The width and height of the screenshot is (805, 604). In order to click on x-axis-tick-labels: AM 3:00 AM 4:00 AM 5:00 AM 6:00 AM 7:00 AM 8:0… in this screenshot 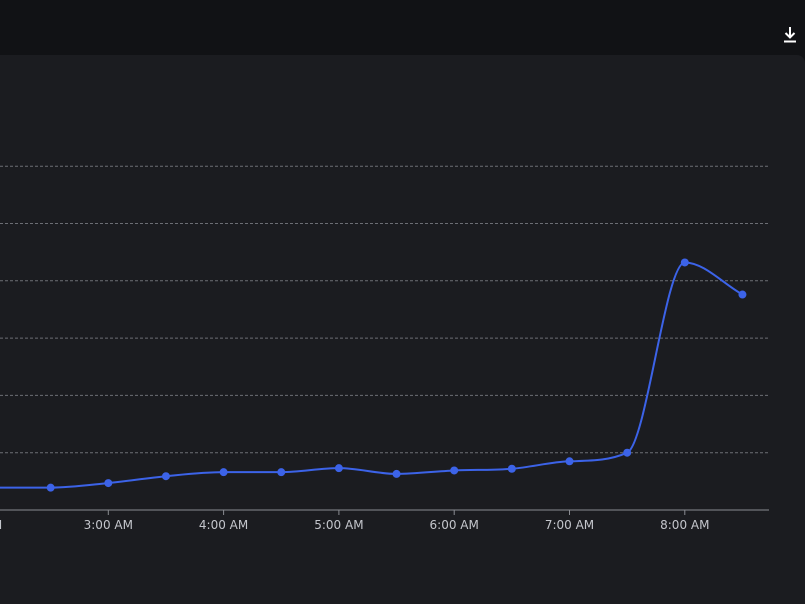, I will do `click(354, 525)`.